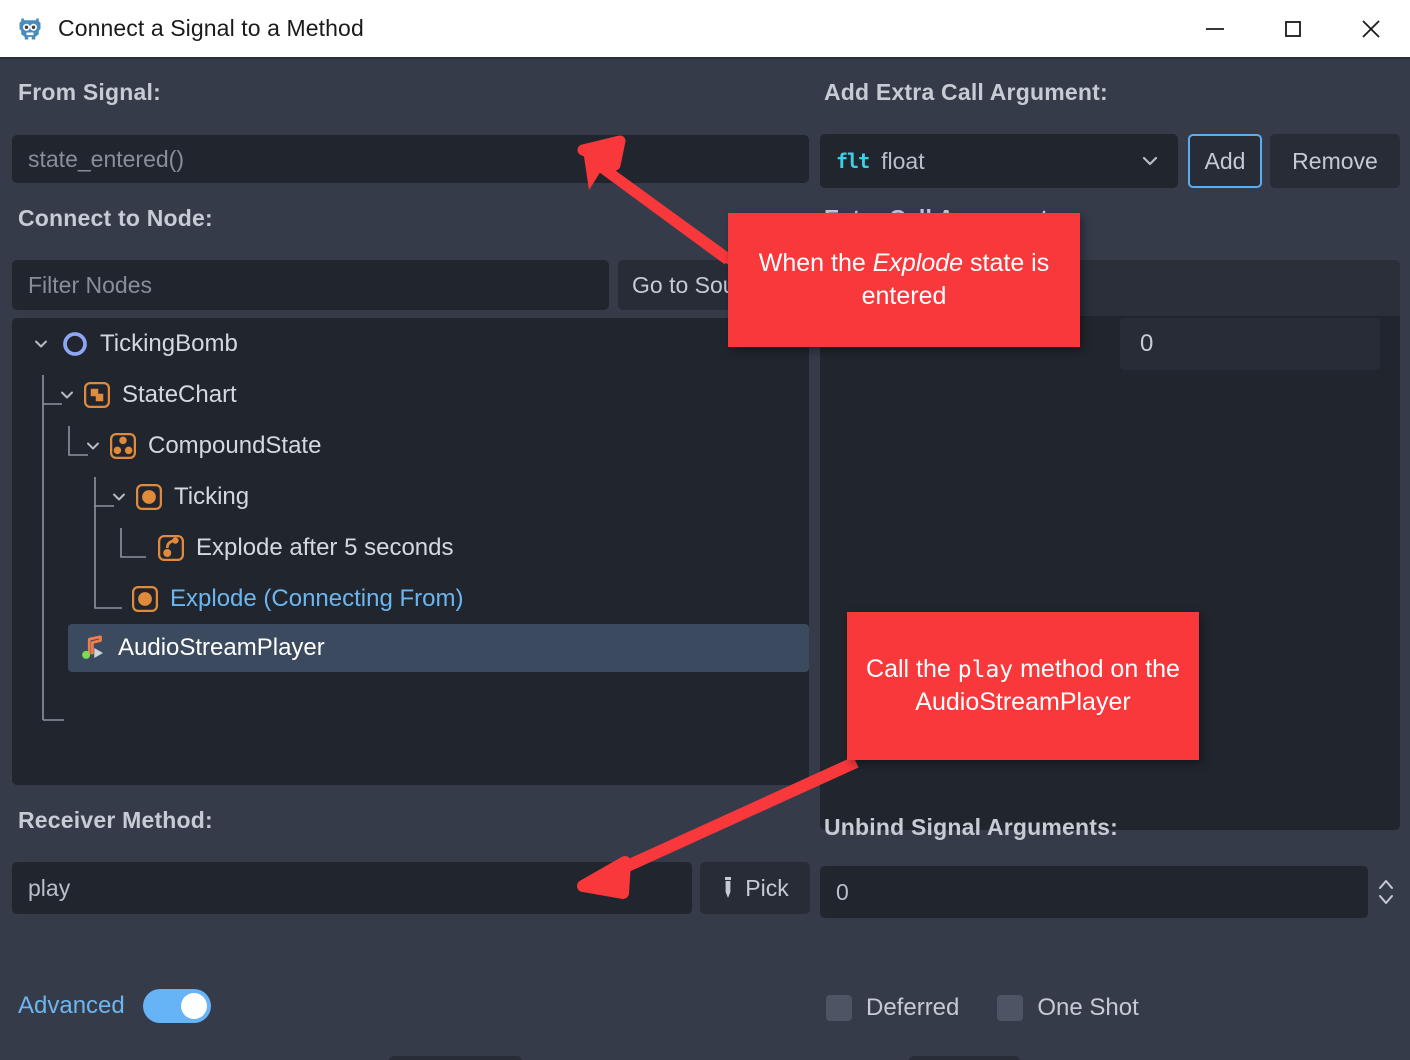 The width and height of the screenshot is (1410, 1060). Describe the element at coordinates (221, 647) in the screenshot. I see `tree-row-label: AudioStreamPlayer` at that location.